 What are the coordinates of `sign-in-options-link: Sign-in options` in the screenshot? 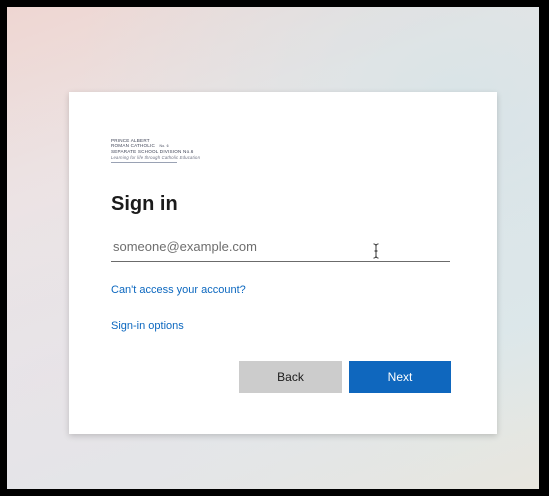 It's located at (147, 326).